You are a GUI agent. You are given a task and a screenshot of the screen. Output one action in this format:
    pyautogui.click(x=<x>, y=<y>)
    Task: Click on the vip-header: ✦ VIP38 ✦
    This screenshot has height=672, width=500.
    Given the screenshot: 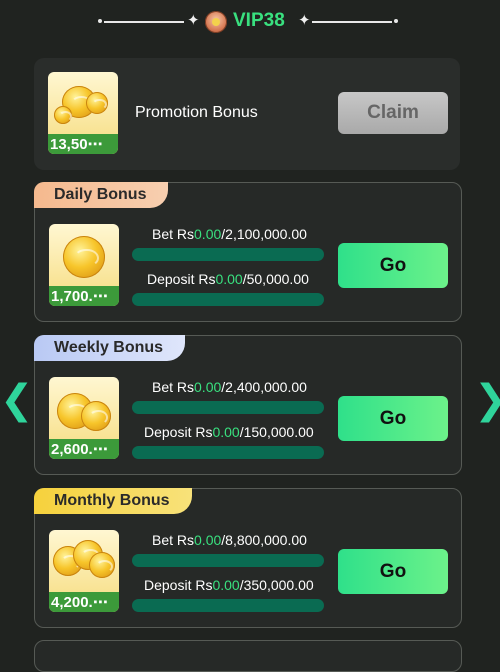 What is the action you would take?
    pyautogui.click(x=250, y=22)
    